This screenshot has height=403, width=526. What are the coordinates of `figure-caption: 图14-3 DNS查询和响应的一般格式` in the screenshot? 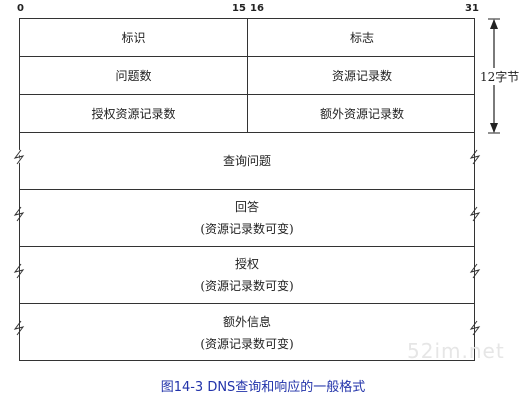 It's located at (263, 387).